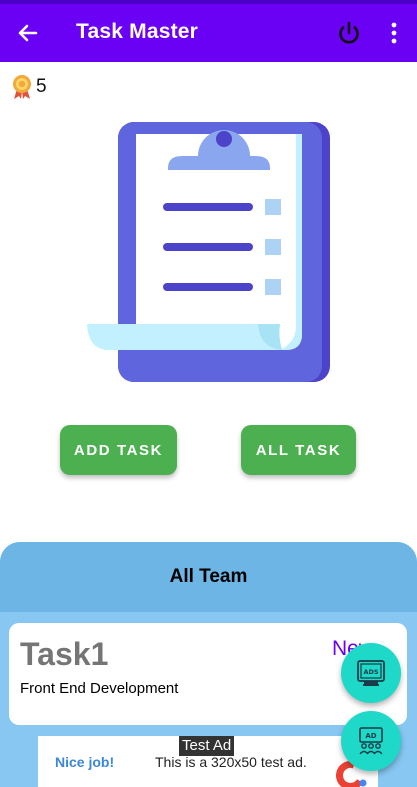 The height and width of the screenshot is (787, 417). I want to click on task-description: Front End Development, so click(99, 688).